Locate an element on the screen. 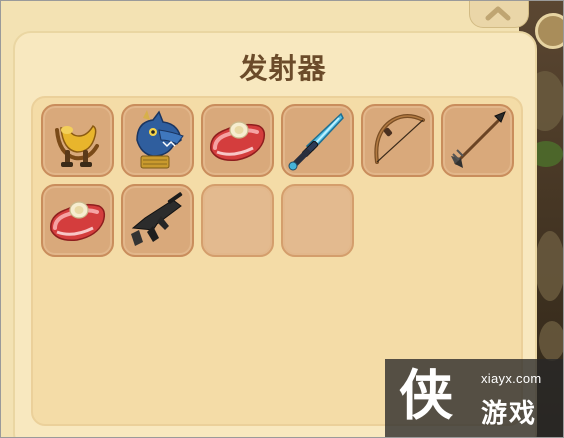 This screenshot has height=438, width=564. crystal-sword-icon is located at coordinates (316, 141).